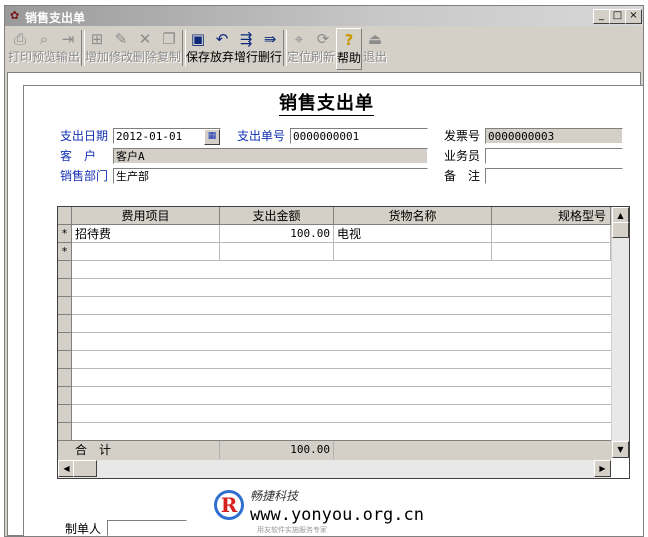 This screenshot has height=537, width=648. I want to click on delete-row-button: ⇛ 删行, so click(270, 48).